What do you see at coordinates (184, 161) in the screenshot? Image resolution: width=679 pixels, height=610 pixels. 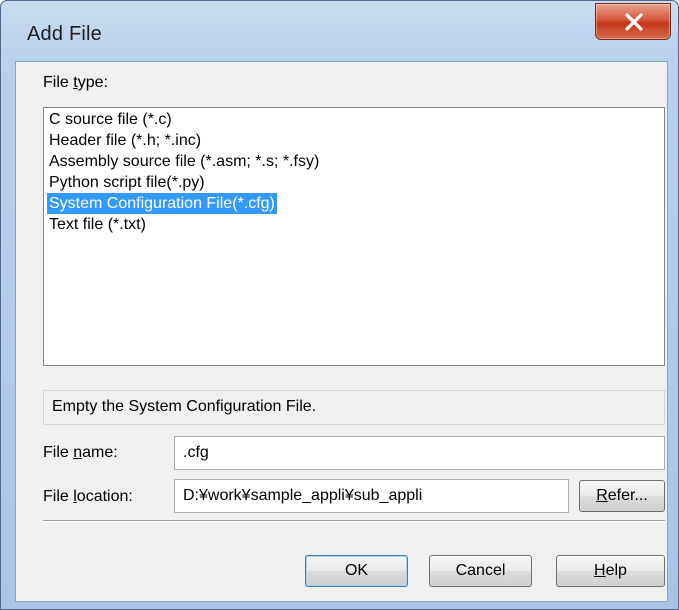 I see `list-item-assembly: Assembly source file (*.asm; *.s; *.fsy)` at bounding box center [184, 161].